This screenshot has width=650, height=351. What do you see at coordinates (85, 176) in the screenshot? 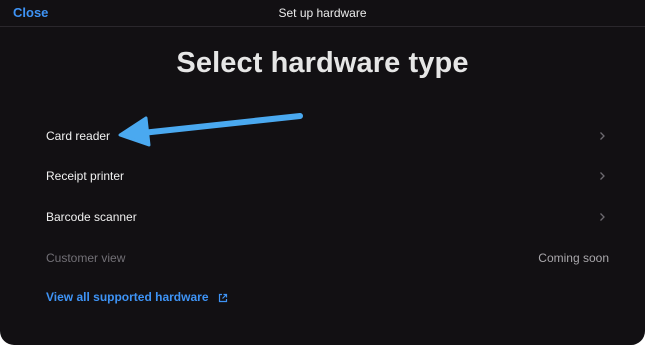
I see `hardware-item-label: Receipt printer` at bounding box center [85, 176].